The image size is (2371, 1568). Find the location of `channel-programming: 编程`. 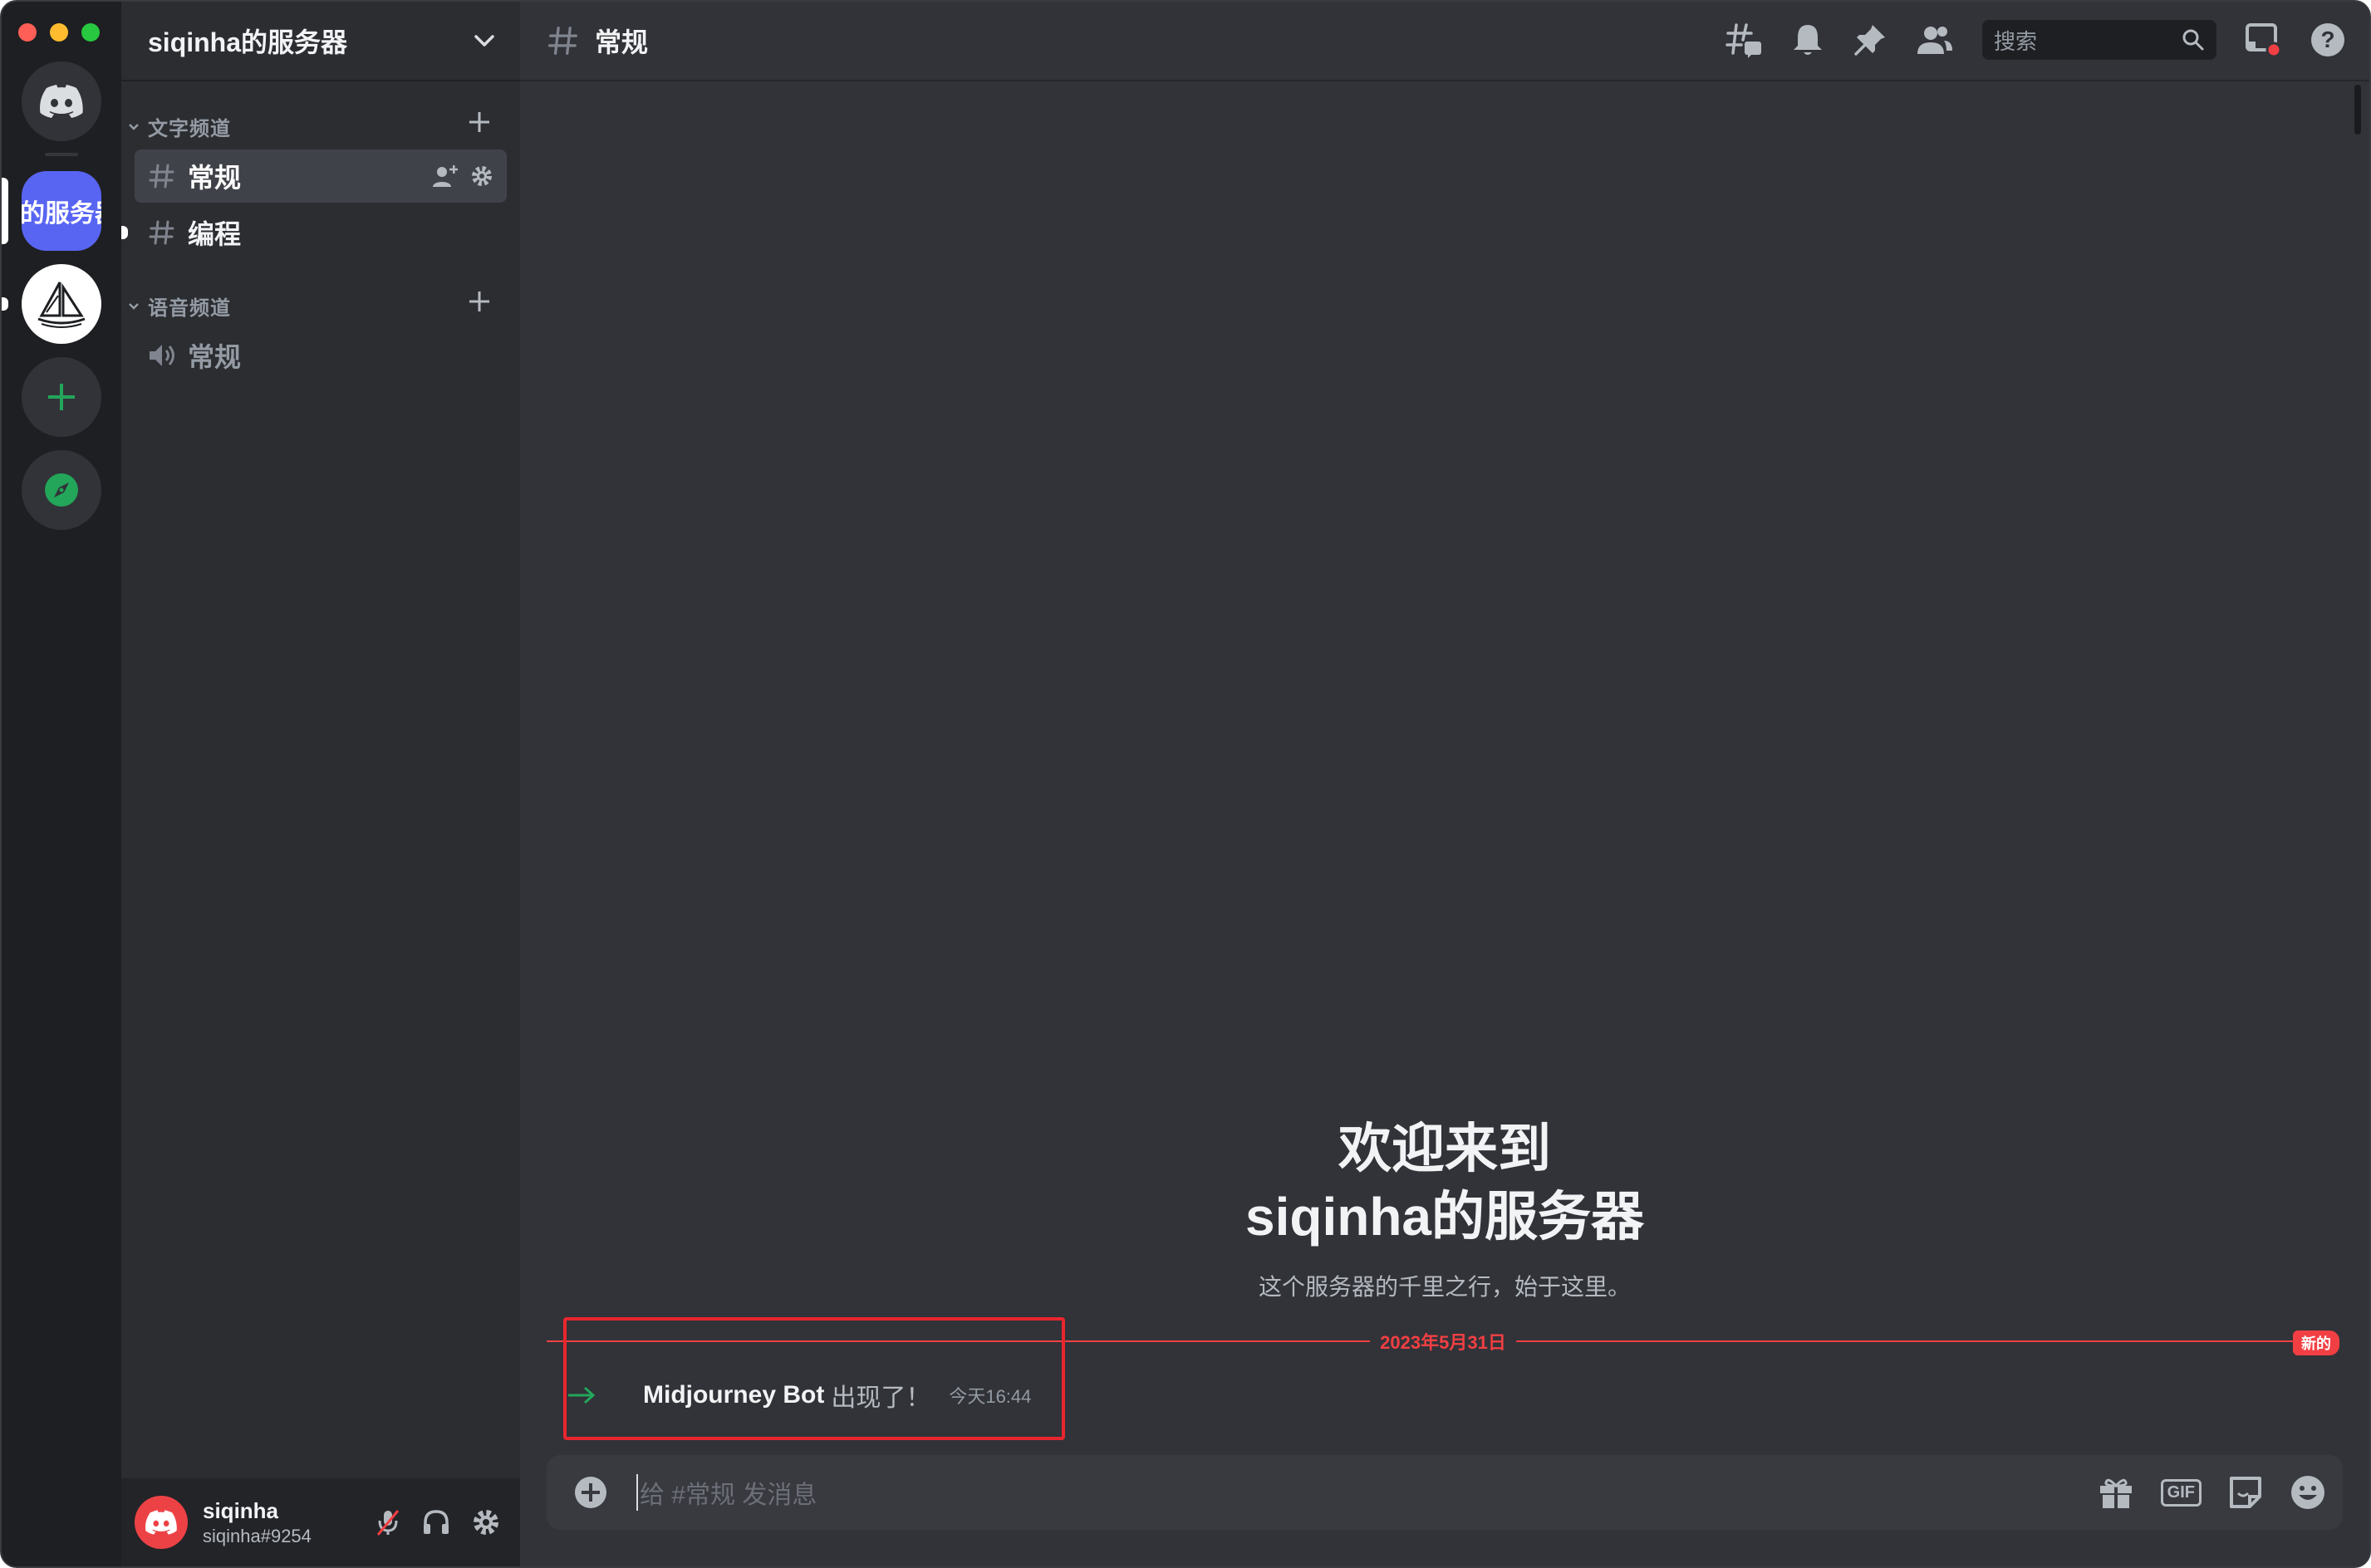

channel-programming: 编程 is located at coordinates (314, 232).